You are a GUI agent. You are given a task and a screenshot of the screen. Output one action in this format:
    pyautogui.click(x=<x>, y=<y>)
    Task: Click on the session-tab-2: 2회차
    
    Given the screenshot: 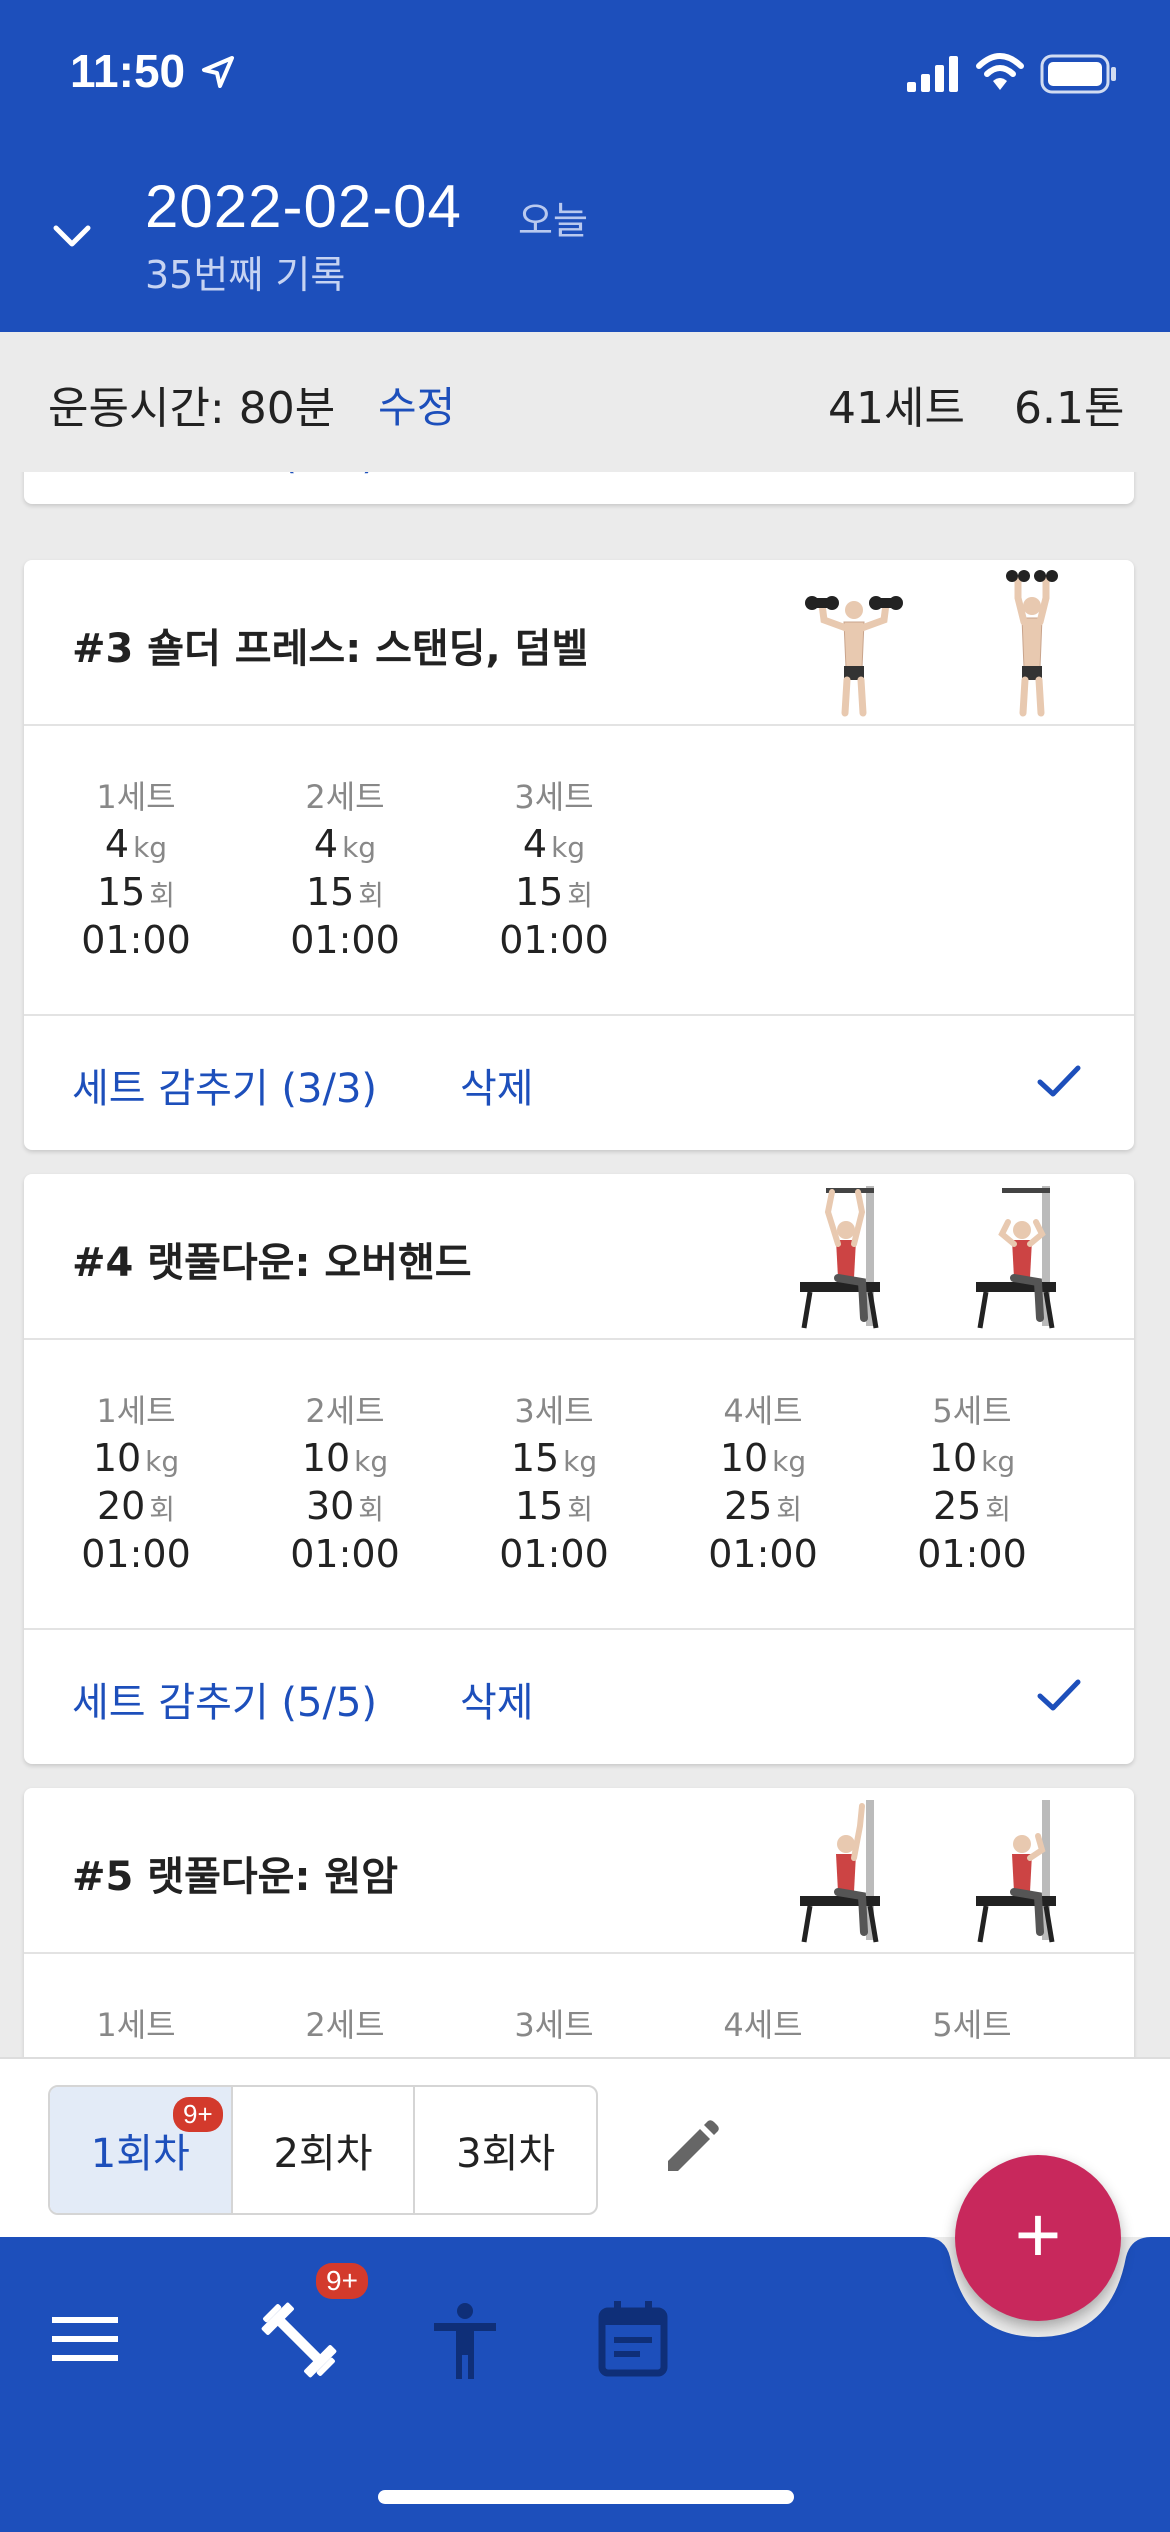 What is the action you would take?
    pyautogui.click(x=324, y=2150)
    